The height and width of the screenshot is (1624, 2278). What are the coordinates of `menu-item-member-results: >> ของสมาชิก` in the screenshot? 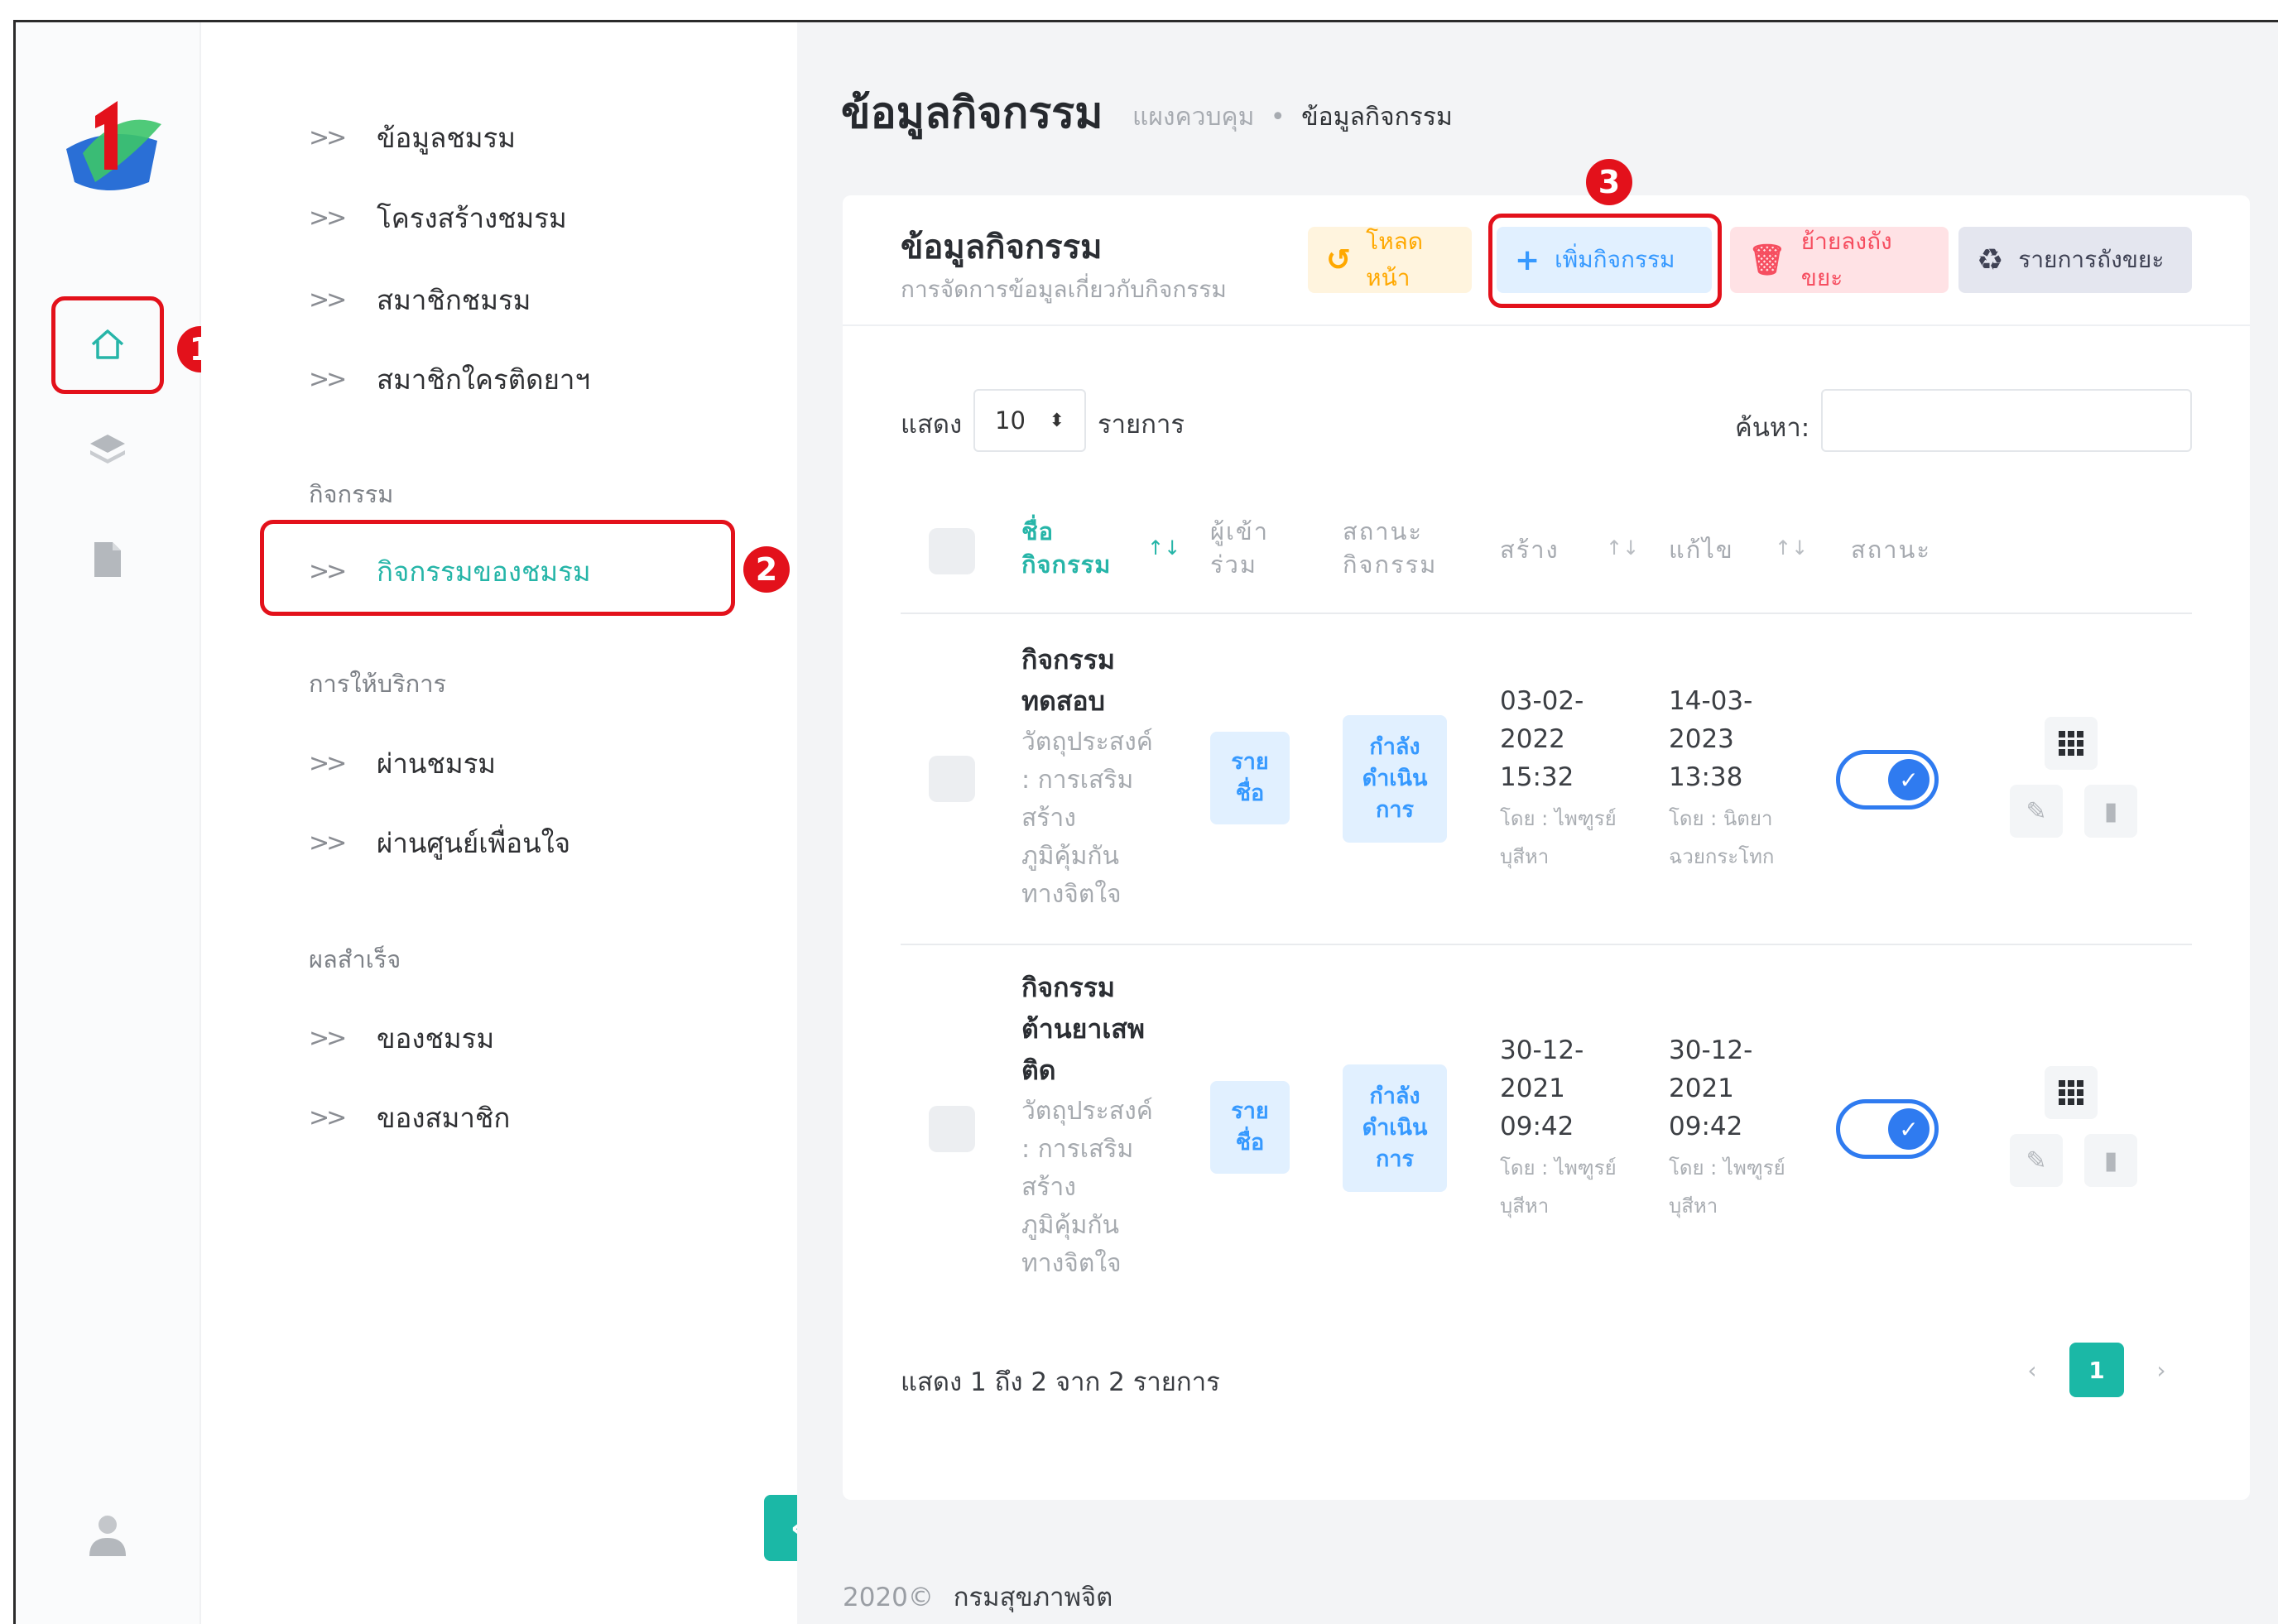 It's located at (409, 1118).